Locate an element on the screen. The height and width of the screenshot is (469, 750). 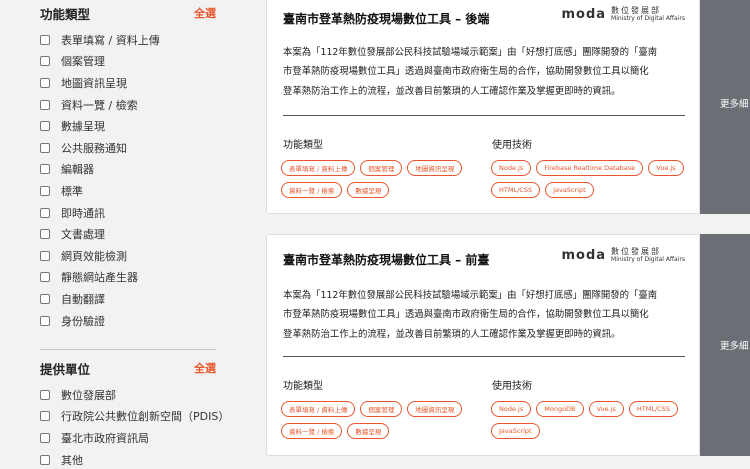
filter-option: 臺北市政府資訊局 is located at coordinates (128, 438).